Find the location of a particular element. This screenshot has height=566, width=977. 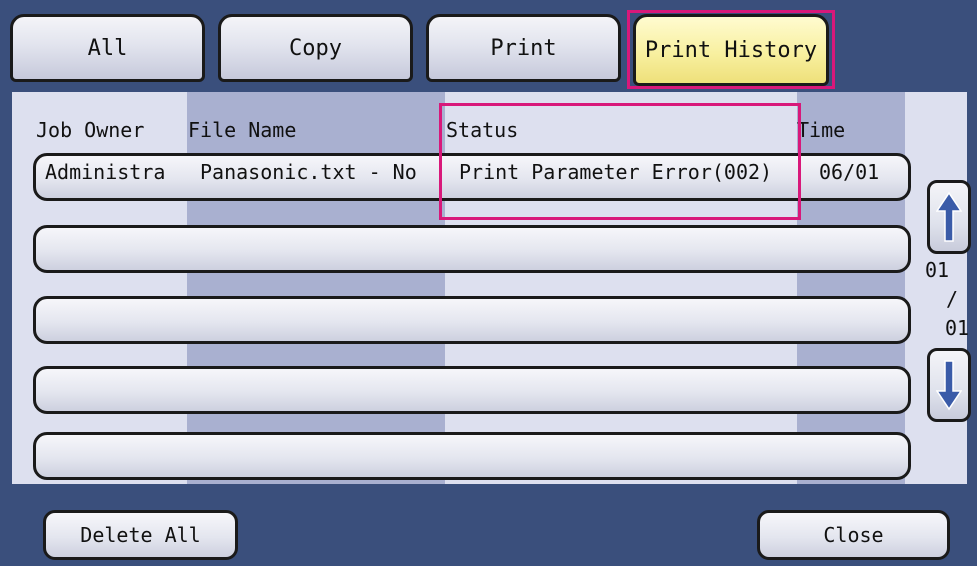

tab-copy: Copy is located at coordinates (315, 48).